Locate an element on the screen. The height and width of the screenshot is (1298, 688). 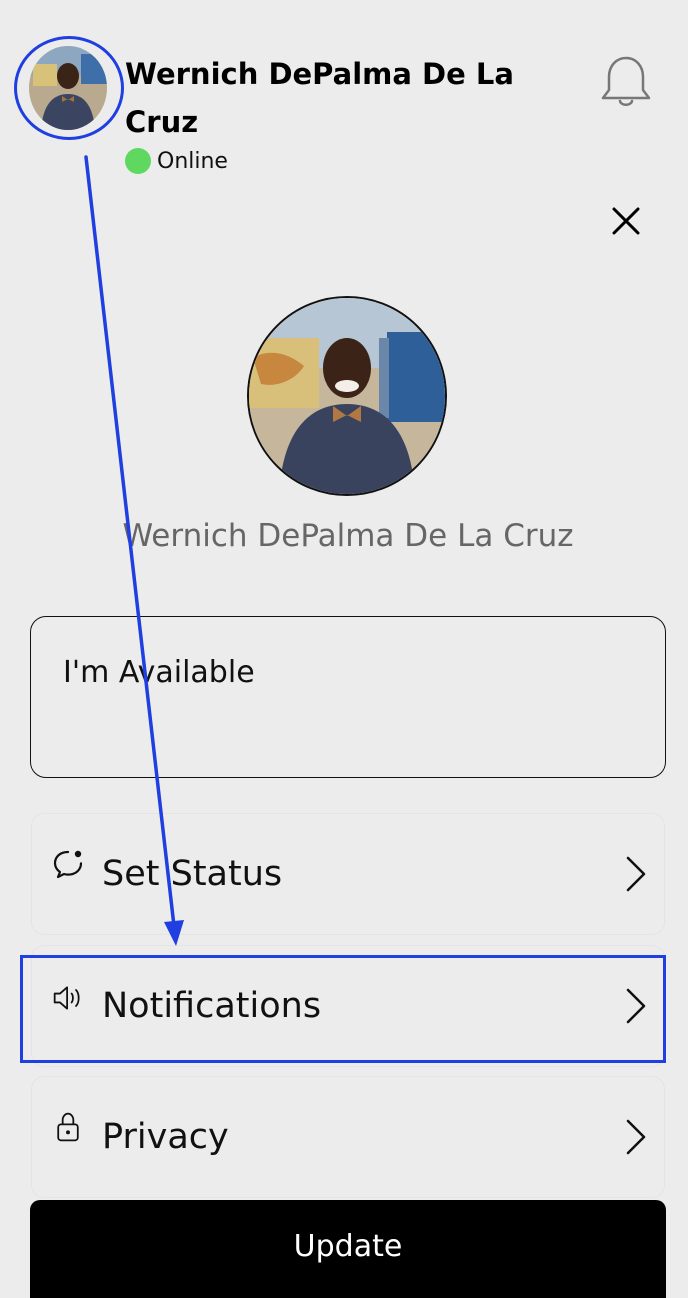
status-message-field: I'm Available is located at coordinates (348, 697).